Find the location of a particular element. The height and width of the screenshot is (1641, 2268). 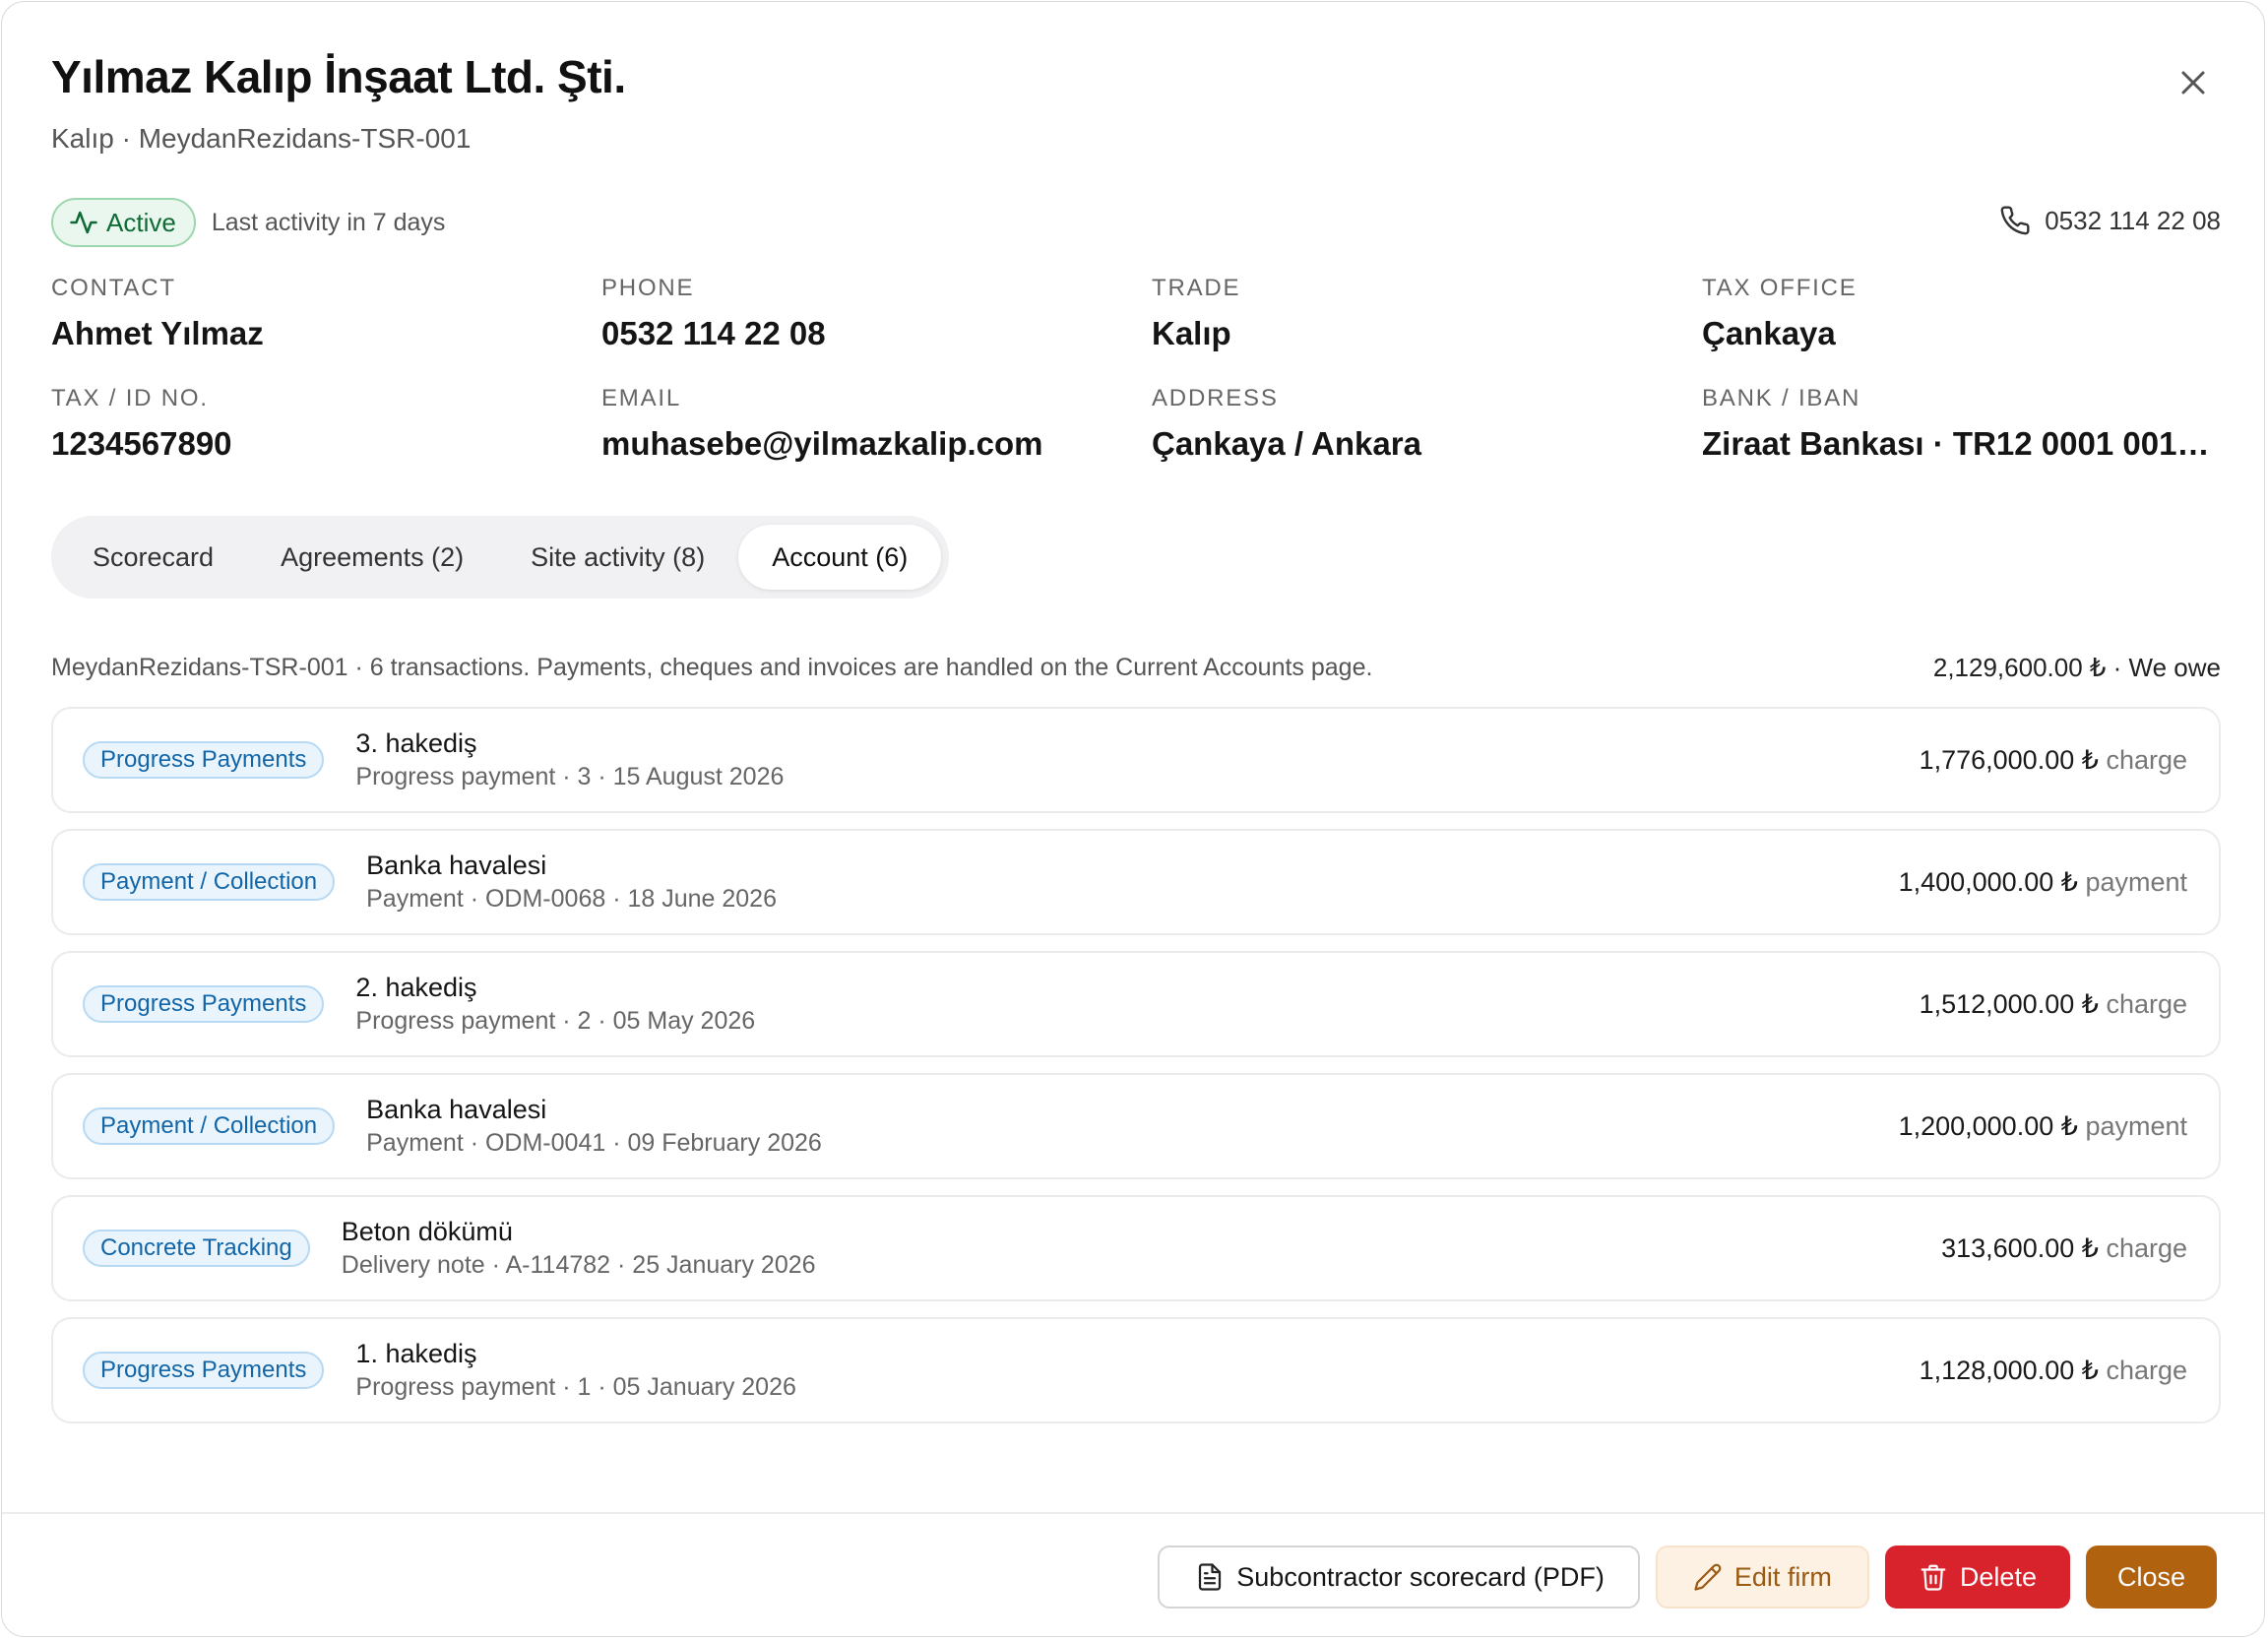

transaction-tag: Concrete Tracking is located at coordinates (196, 1249).